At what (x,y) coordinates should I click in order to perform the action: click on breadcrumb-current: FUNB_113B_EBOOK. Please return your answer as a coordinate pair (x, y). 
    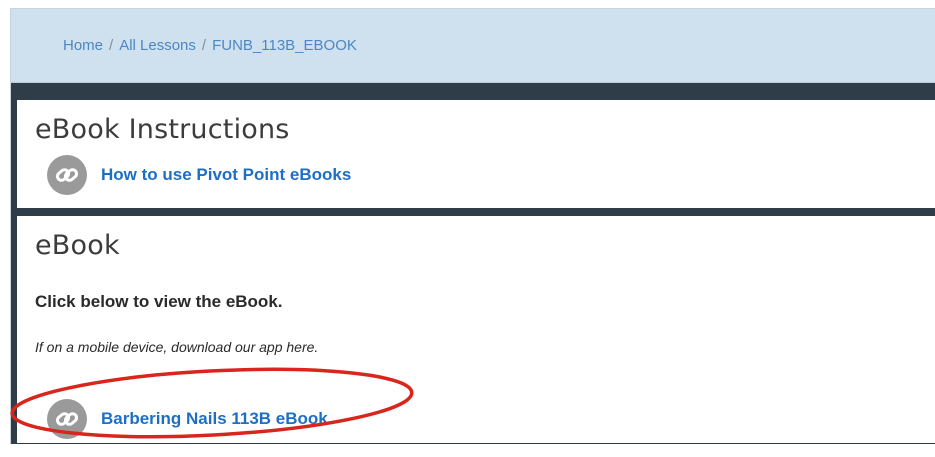
    Looking at the image, I should click on (284, 45).